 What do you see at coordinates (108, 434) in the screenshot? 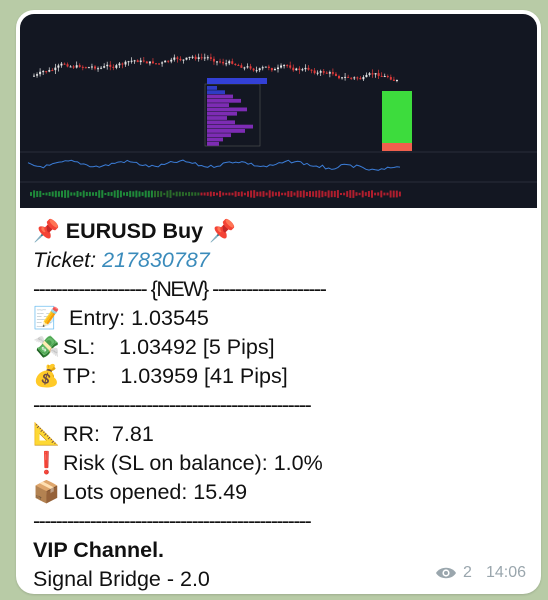
I see `rr-text: RR: 7.81` at bounding box center [108, 434].